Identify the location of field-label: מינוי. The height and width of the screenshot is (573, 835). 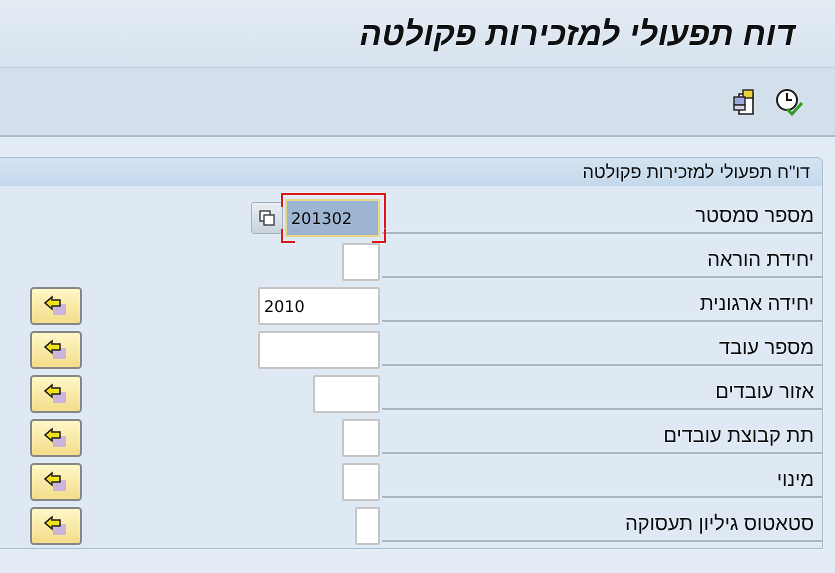
(602, 480).